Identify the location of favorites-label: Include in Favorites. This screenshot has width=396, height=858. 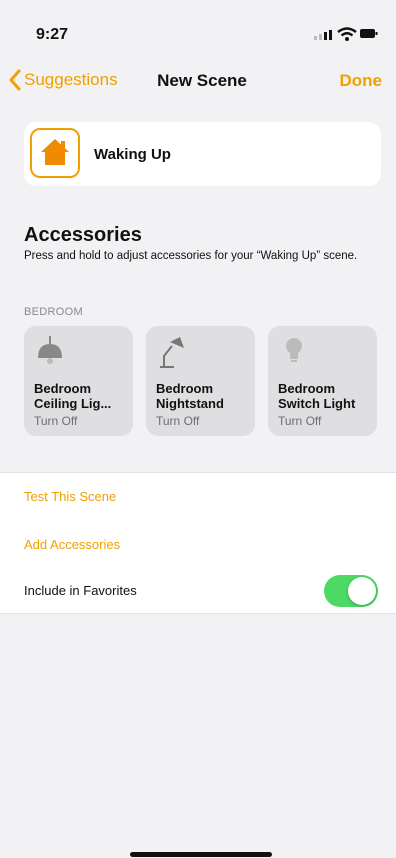
(80, 590).